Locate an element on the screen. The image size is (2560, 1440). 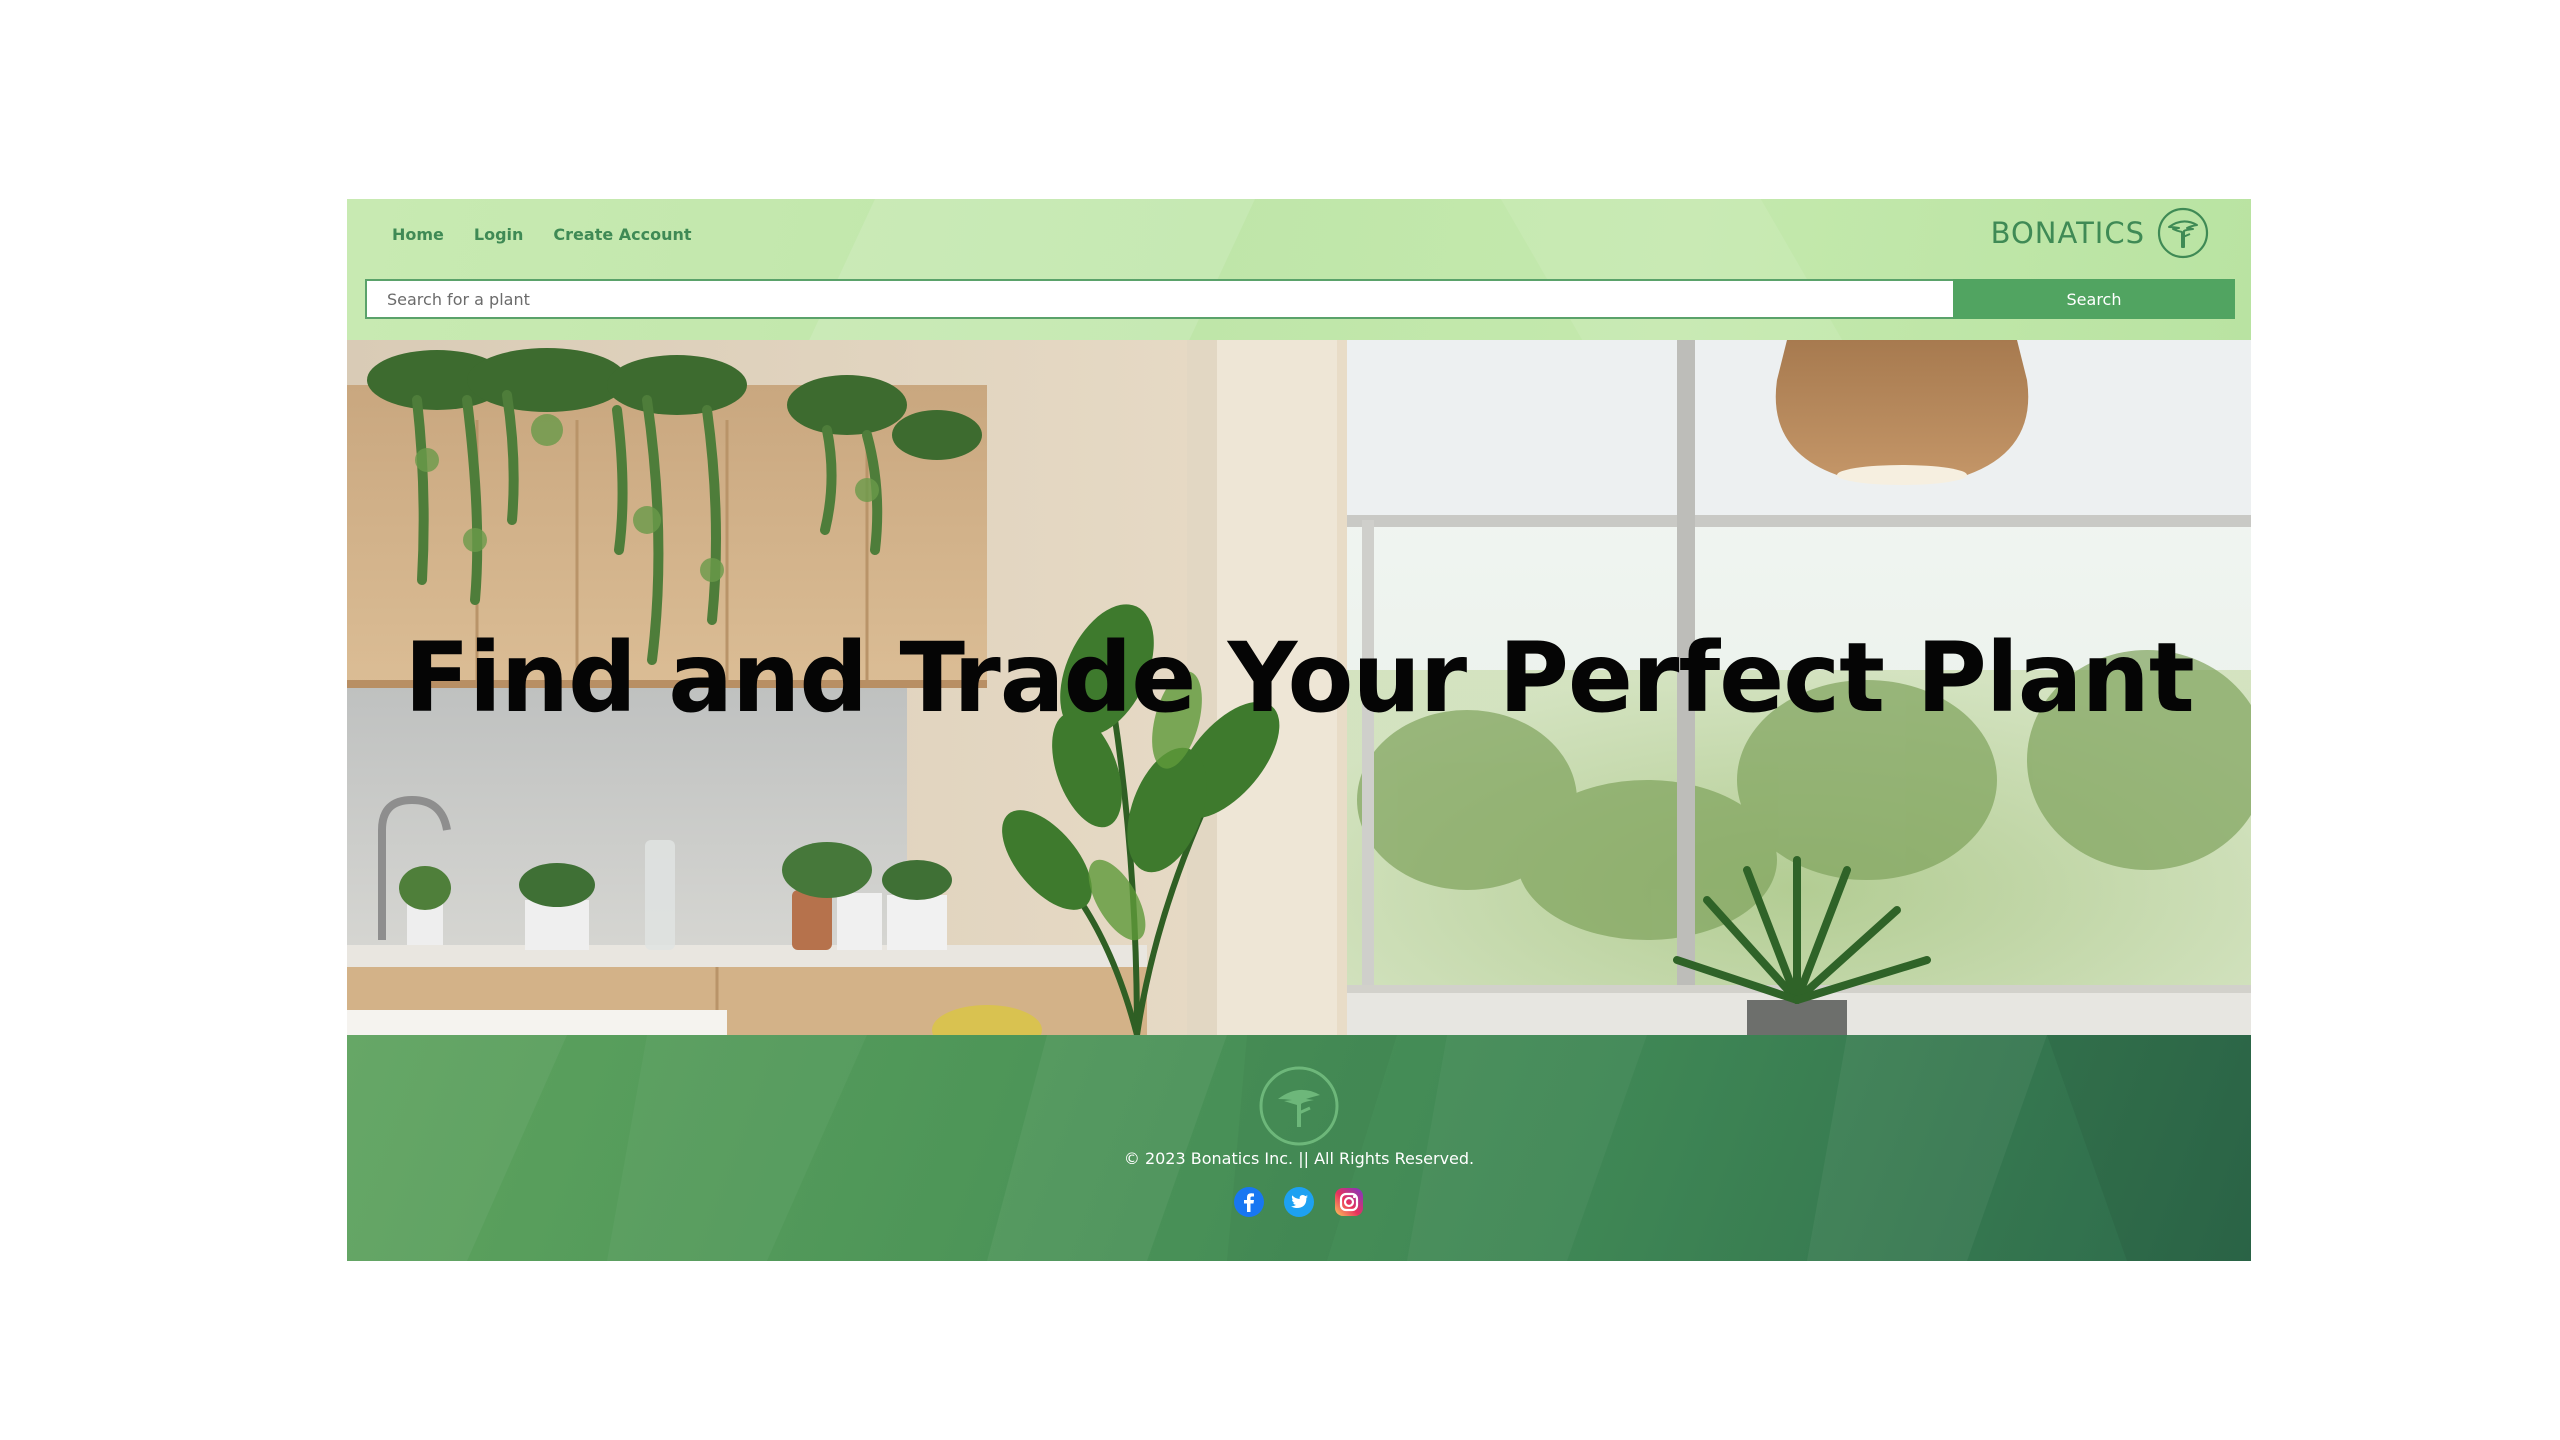
instagram-icon is located at coordinates (1349, 1202).